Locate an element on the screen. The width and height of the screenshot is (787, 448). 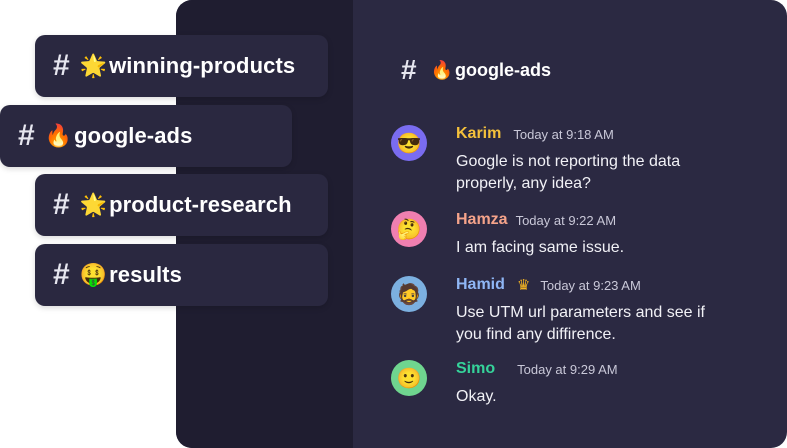
timestamp: Today at 9:22 AM is located at coordinates (566, 220).